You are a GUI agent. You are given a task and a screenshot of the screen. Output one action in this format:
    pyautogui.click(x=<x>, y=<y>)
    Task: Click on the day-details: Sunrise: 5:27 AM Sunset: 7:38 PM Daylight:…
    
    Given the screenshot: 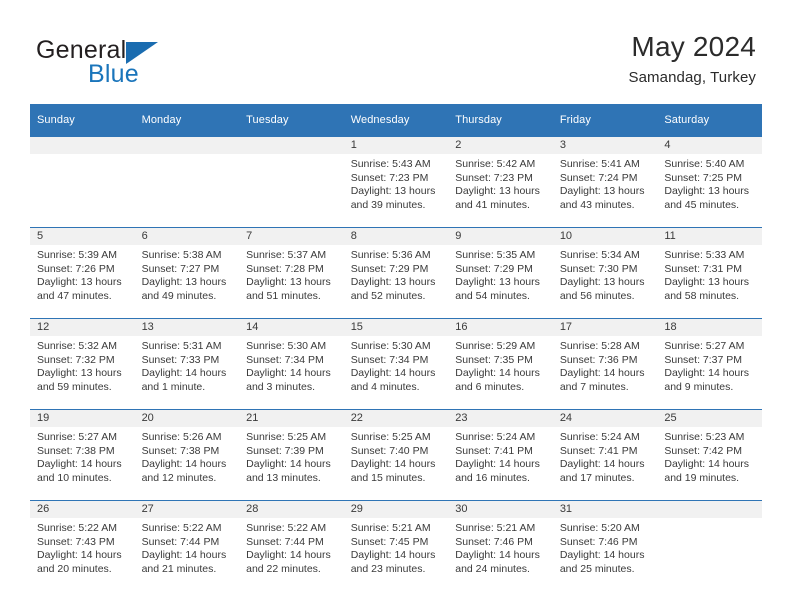 What is the action you would take?
    pyautogui.click(x=82, y=456)
    